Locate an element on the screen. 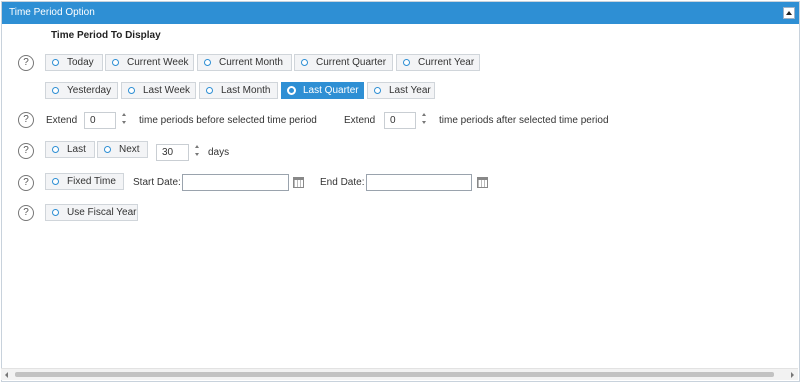 The width and height of the screenshot is (801, 383). option-last-week: Last Week is located at coordinates (158, 90).